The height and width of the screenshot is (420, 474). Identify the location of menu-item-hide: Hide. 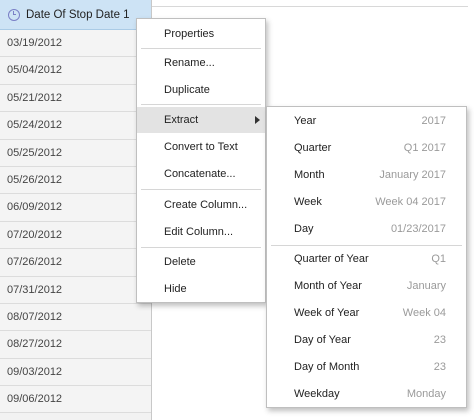
(201, 289).